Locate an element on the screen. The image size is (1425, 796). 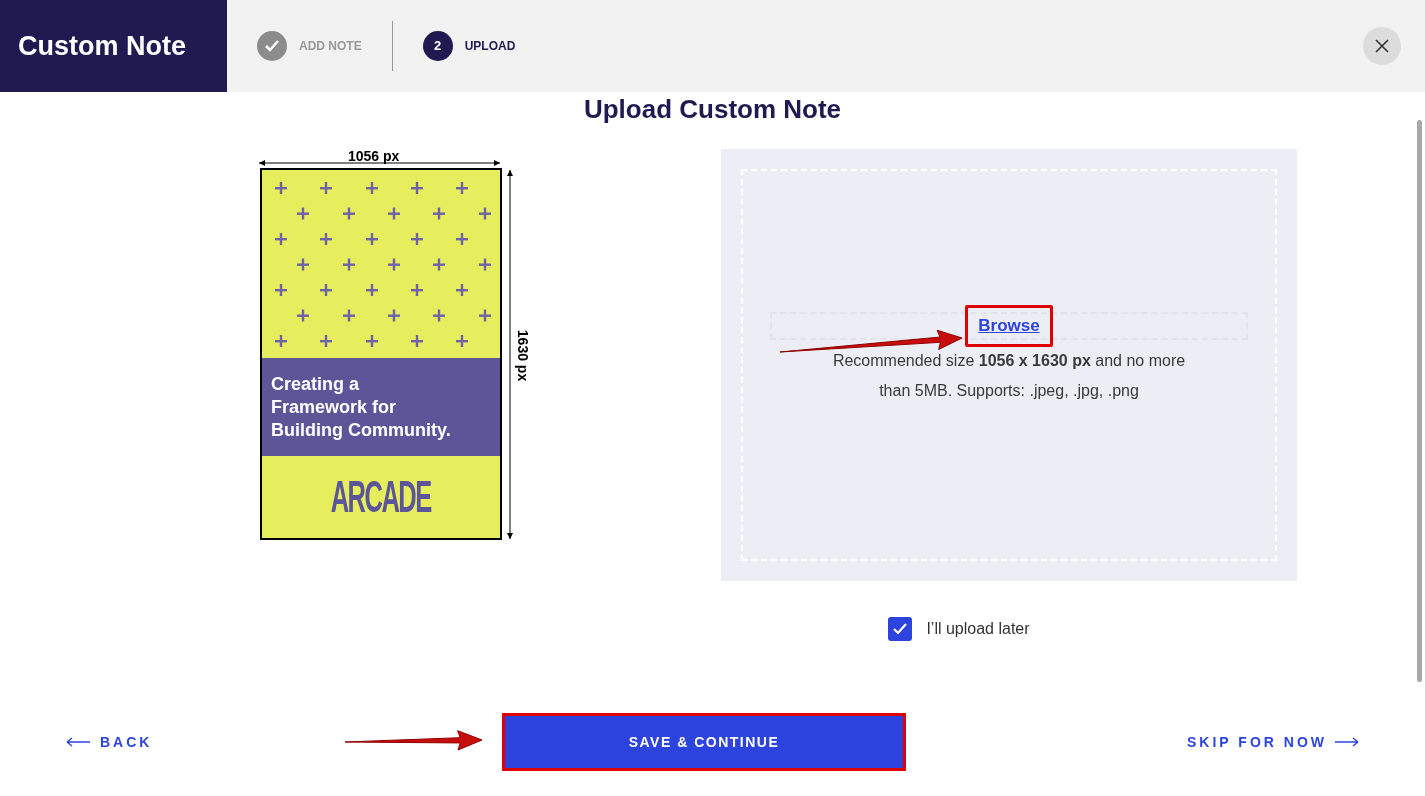
close-icon is located at coordinates (1382, 46).